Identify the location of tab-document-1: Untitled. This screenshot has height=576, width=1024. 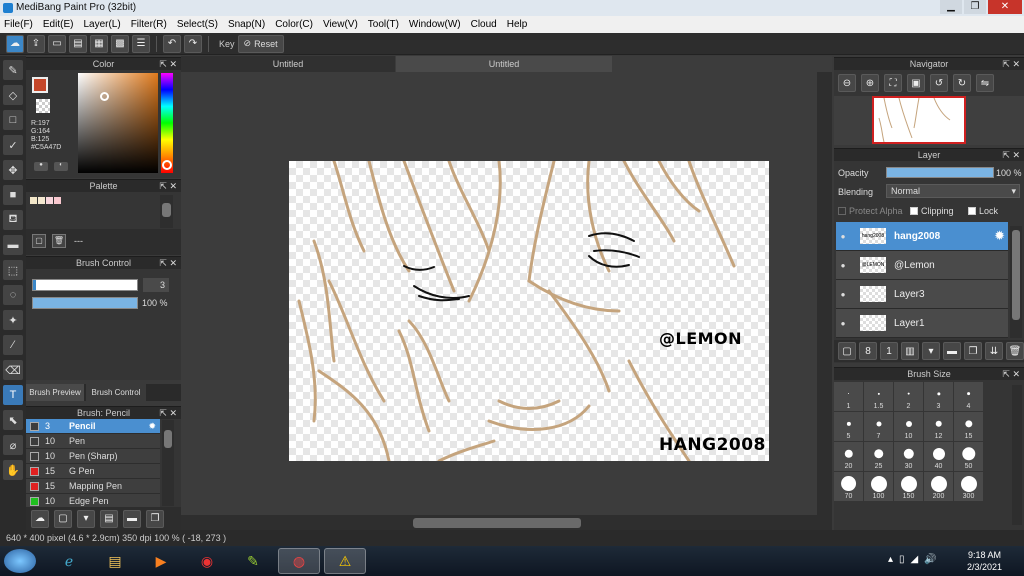
(288, 64).